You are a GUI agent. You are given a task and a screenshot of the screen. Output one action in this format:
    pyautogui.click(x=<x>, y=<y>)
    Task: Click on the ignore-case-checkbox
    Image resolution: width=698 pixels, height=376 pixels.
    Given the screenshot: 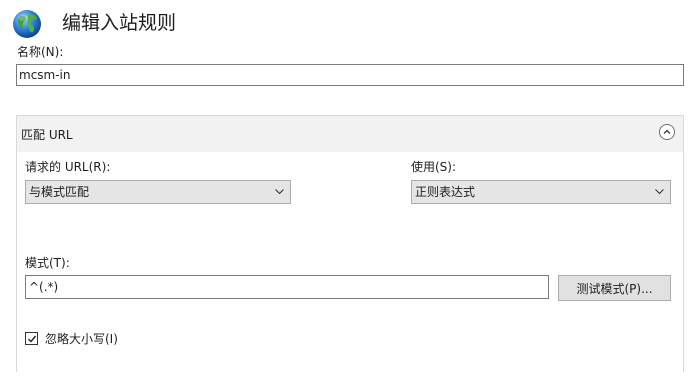 What is the action you would take?
    pyautogui.click(x=31, y=338)
    